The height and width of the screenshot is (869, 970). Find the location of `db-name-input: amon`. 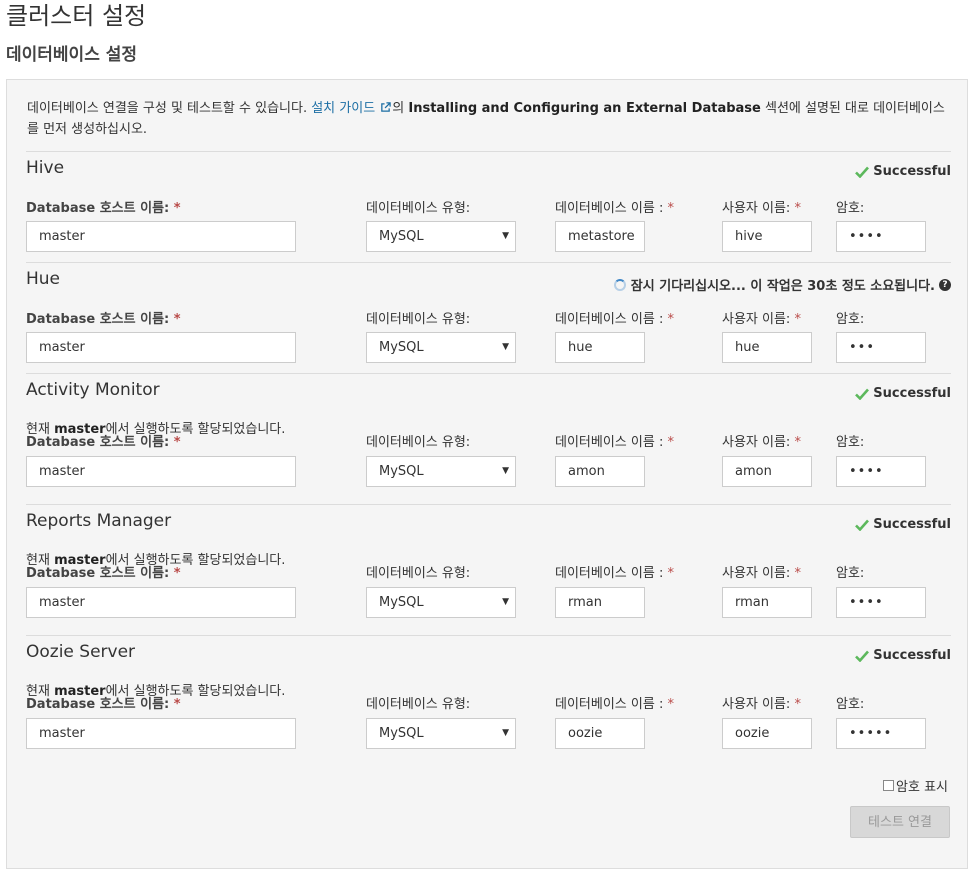

db-name-input: amon is located at coordinates (600, 471).